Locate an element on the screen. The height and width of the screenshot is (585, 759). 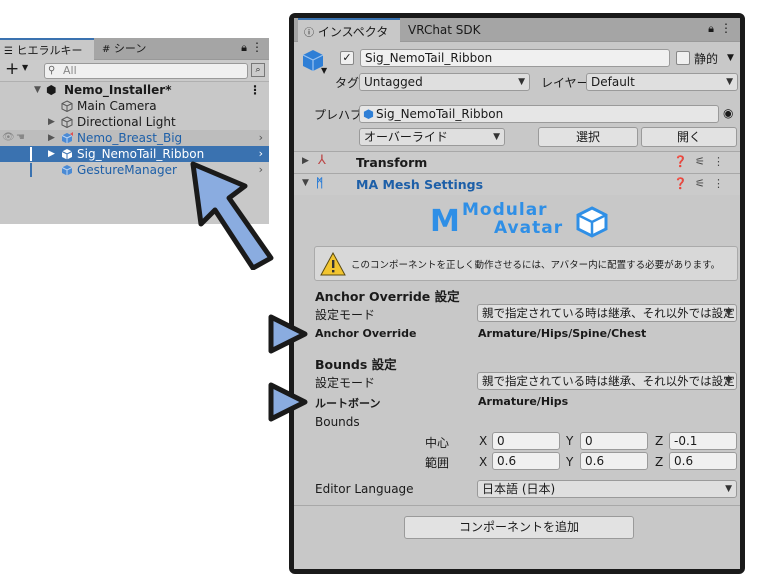
info-icon: ⓘ is located at coordinates (309, 33).